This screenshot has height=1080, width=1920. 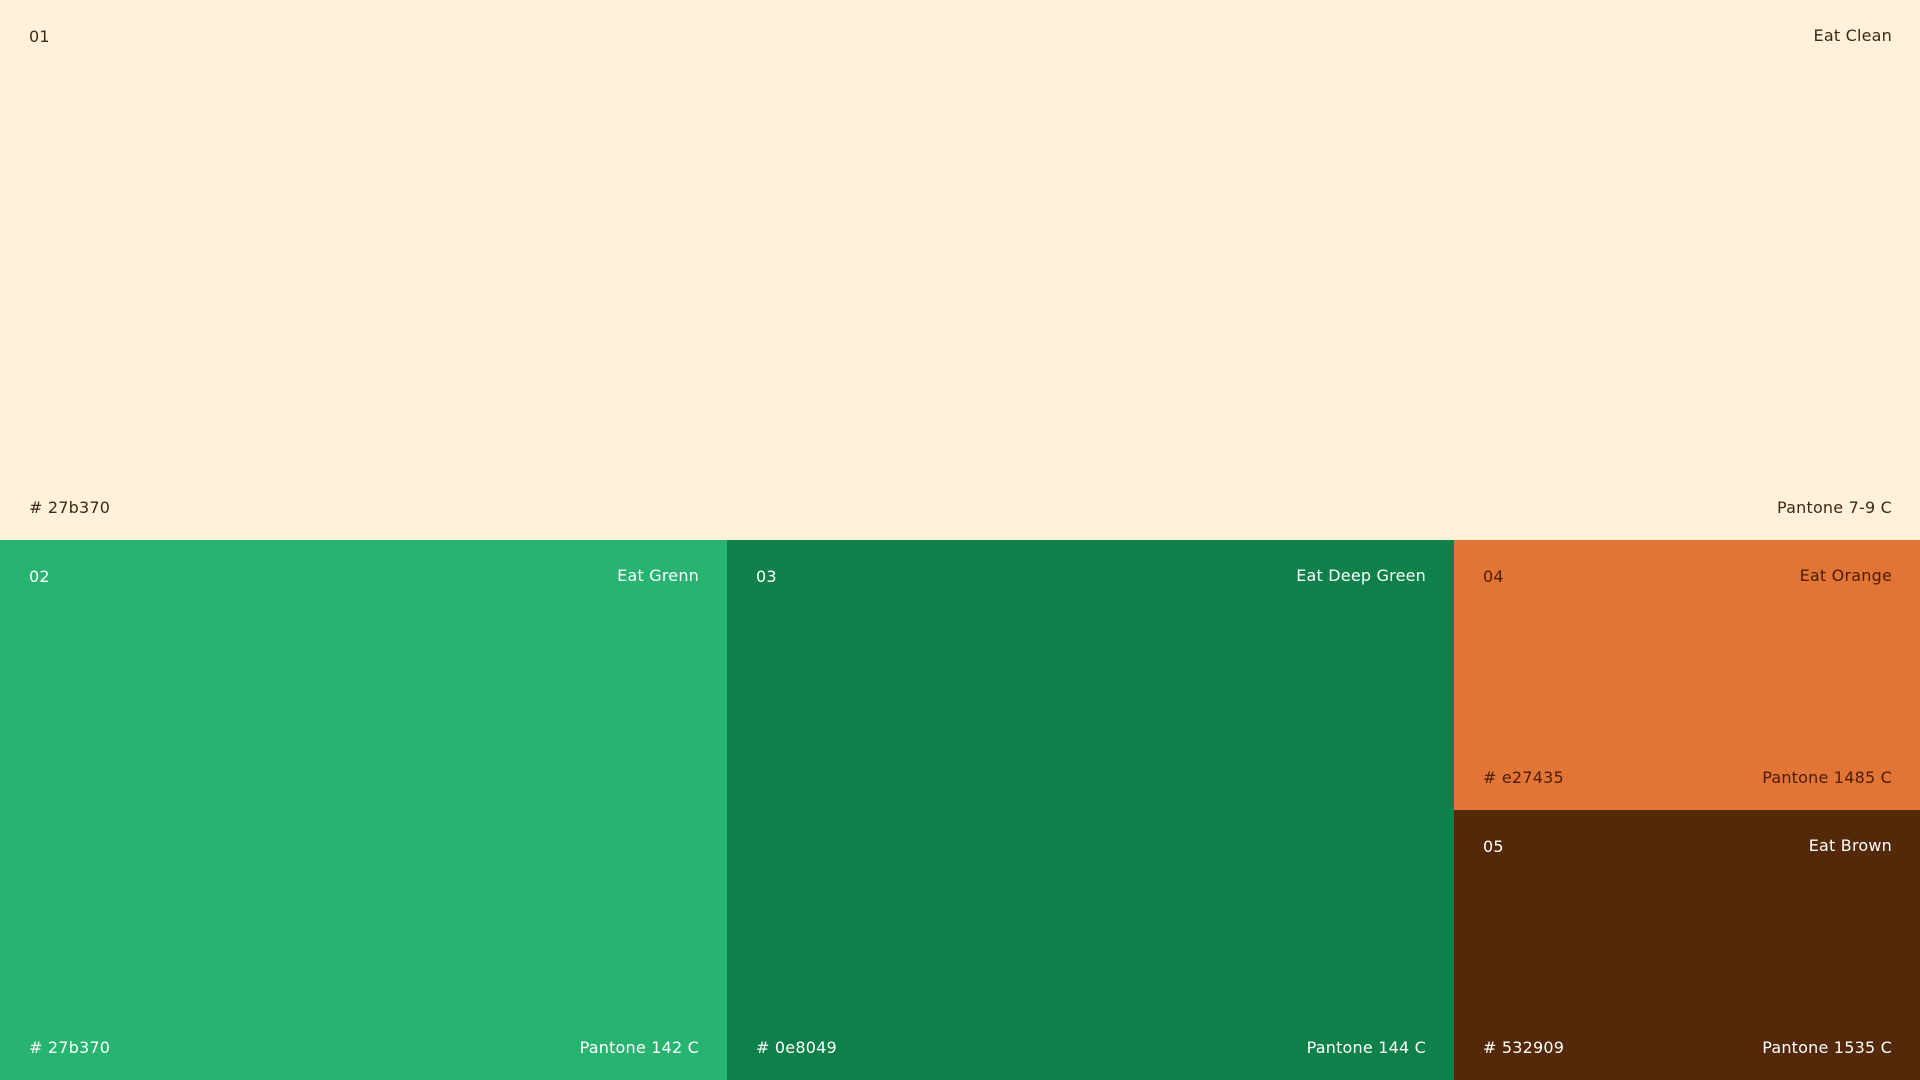 What do you see at coordinates (39, 576) in the screenshot?
I see `swatch-index: 02` at bounding box center [39, 576].